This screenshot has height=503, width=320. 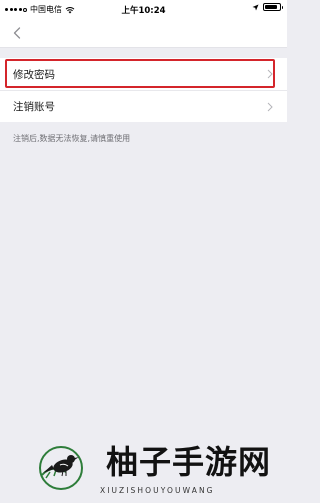 I want to click on menu-item-label: 修改密码, so click(x=34, y=74).